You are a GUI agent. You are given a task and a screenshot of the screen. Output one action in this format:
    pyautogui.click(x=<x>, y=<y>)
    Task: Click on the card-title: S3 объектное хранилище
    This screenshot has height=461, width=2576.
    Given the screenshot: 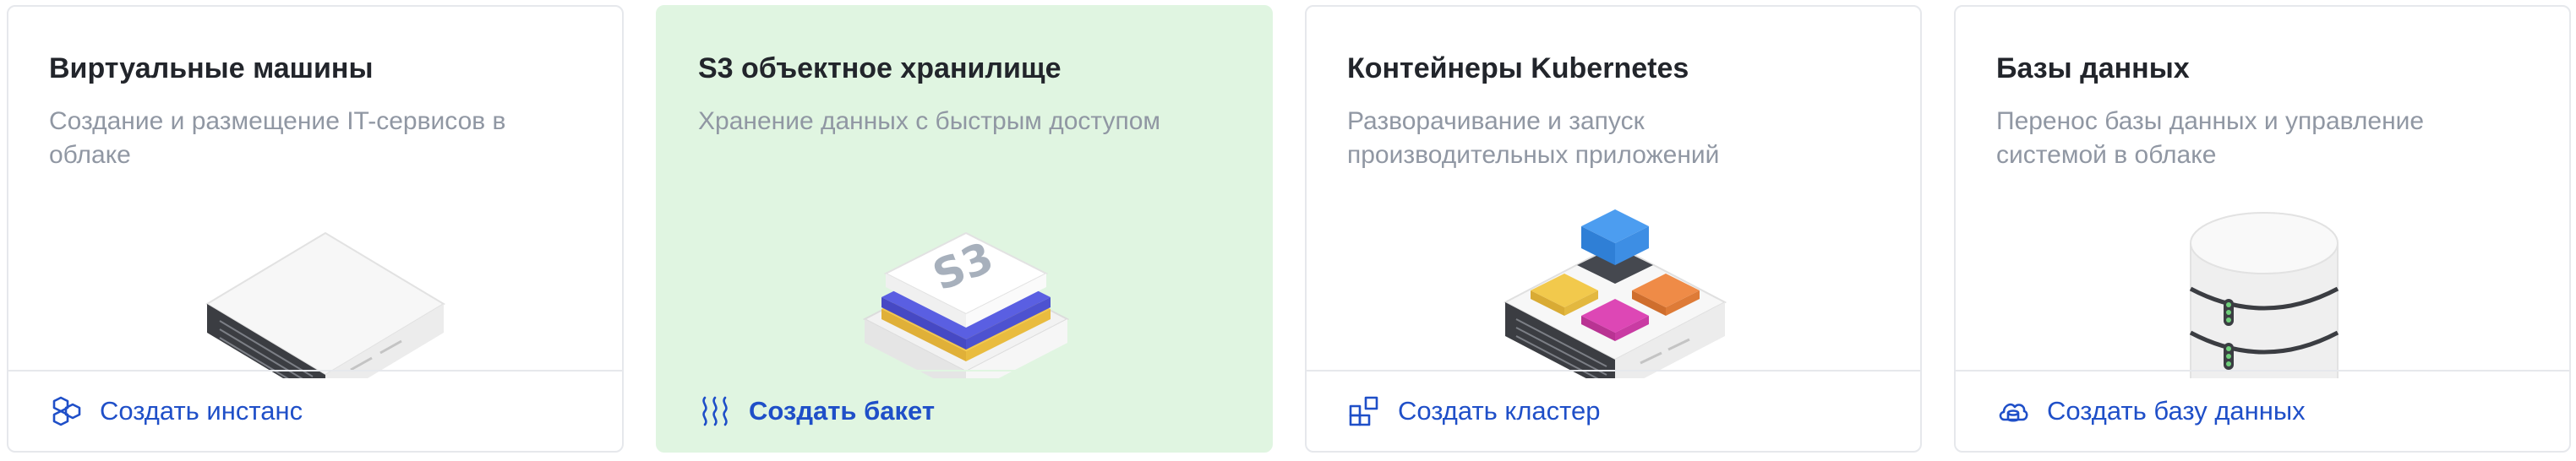 What is the action you would take?
    pyautogui.click(x=880, y=68)
    